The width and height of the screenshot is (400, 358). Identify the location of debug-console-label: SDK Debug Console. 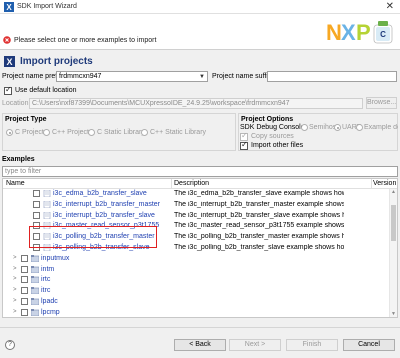
(272, 127).